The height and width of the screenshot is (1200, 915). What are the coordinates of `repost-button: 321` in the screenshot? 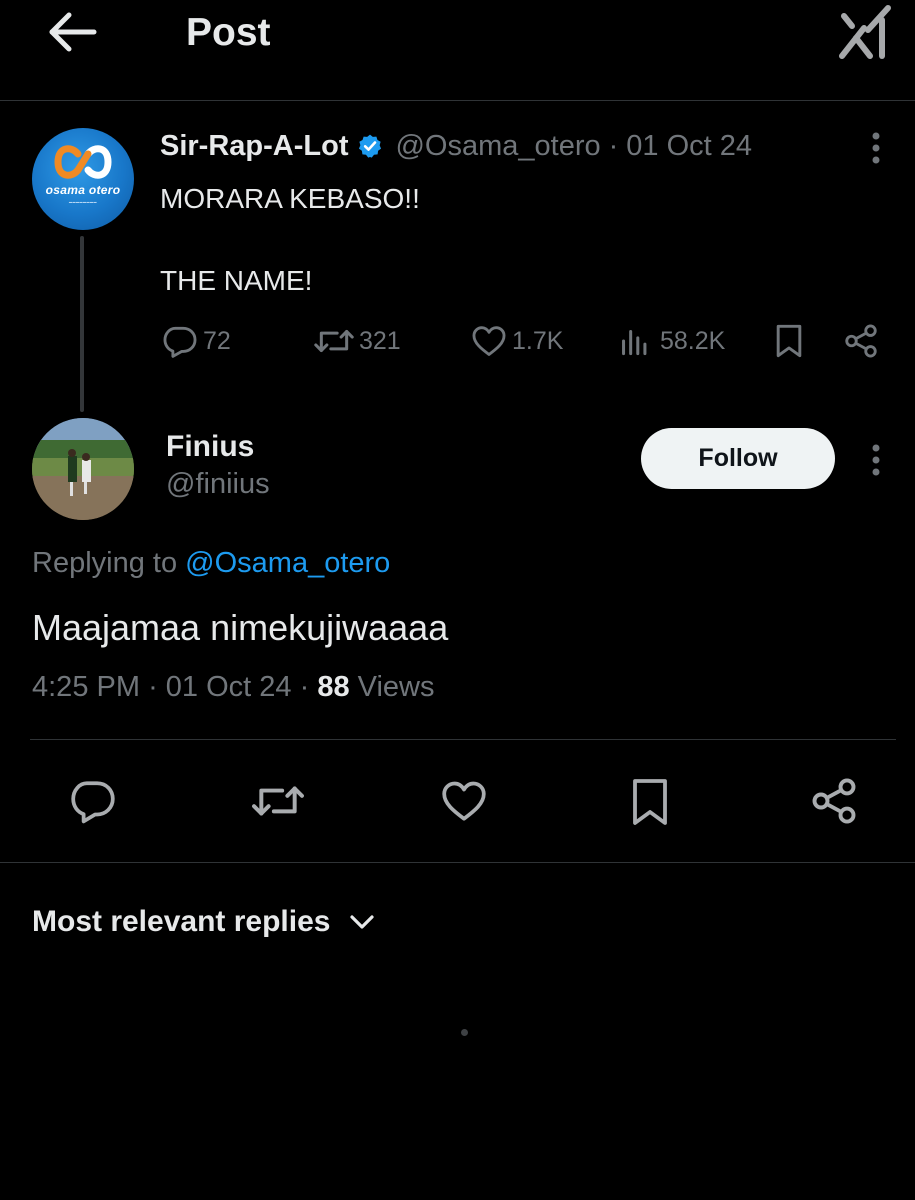 It's located at (357, 341).